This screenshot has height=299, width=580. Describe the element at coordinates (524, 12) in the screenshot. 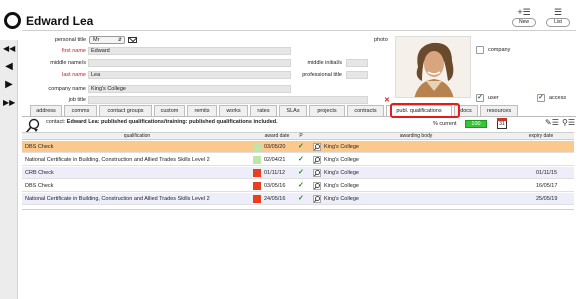

I see `new-record-icon: +☰` at that location.